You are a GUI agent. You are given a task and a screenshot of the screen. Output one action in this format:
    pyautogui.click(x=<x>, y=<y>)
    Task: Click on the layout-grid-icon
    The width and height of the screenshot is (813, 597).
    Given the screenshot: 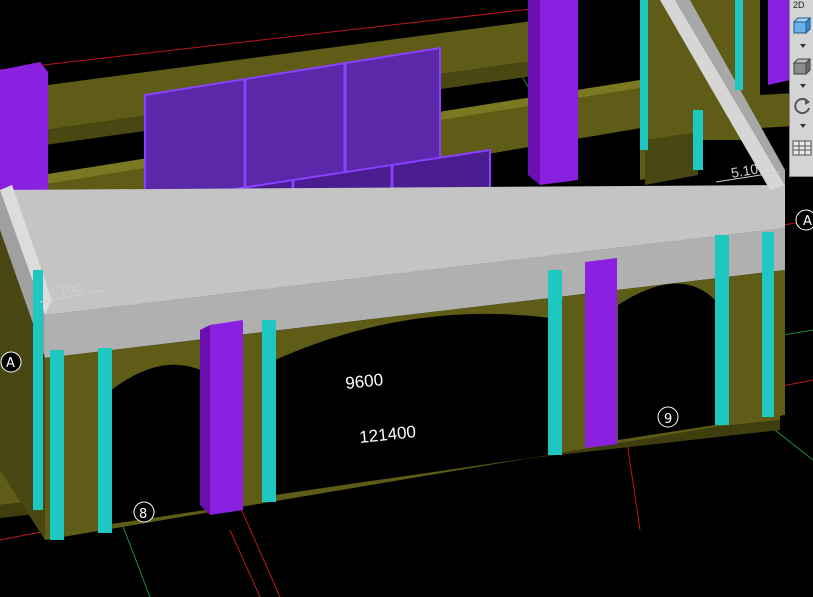 What is the action you would take?
    pyautogui.click(x=802, y=148)
    